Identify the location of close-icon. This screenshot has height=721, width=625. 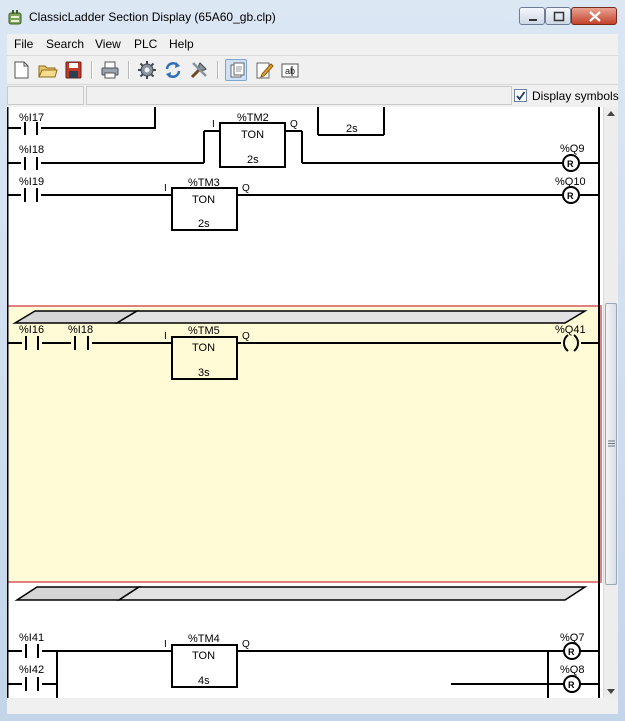
(595, 16).